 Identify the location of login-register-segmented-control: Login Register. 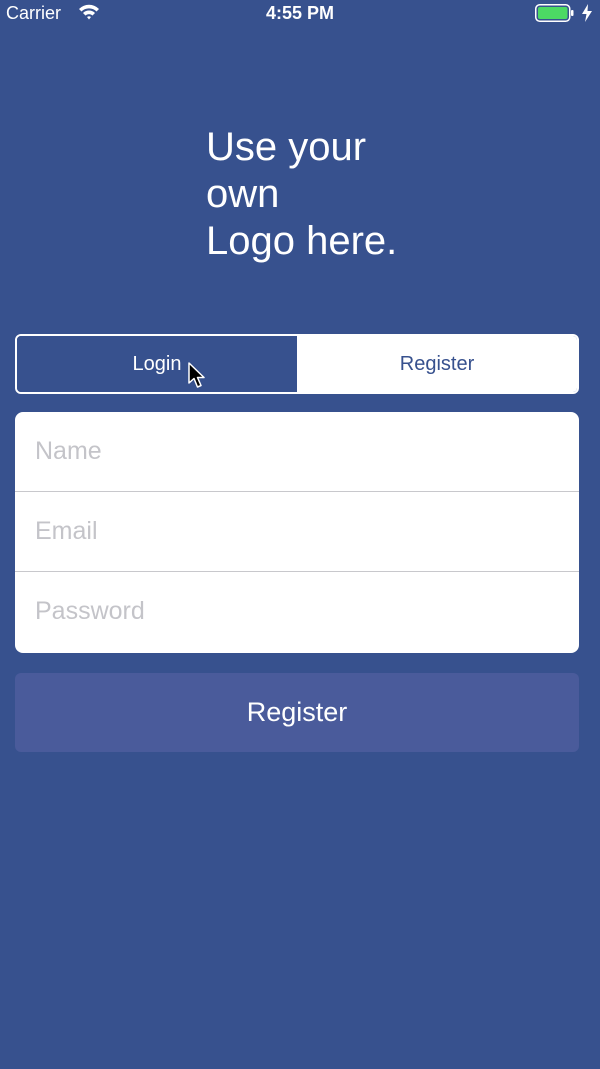
(297, 364).